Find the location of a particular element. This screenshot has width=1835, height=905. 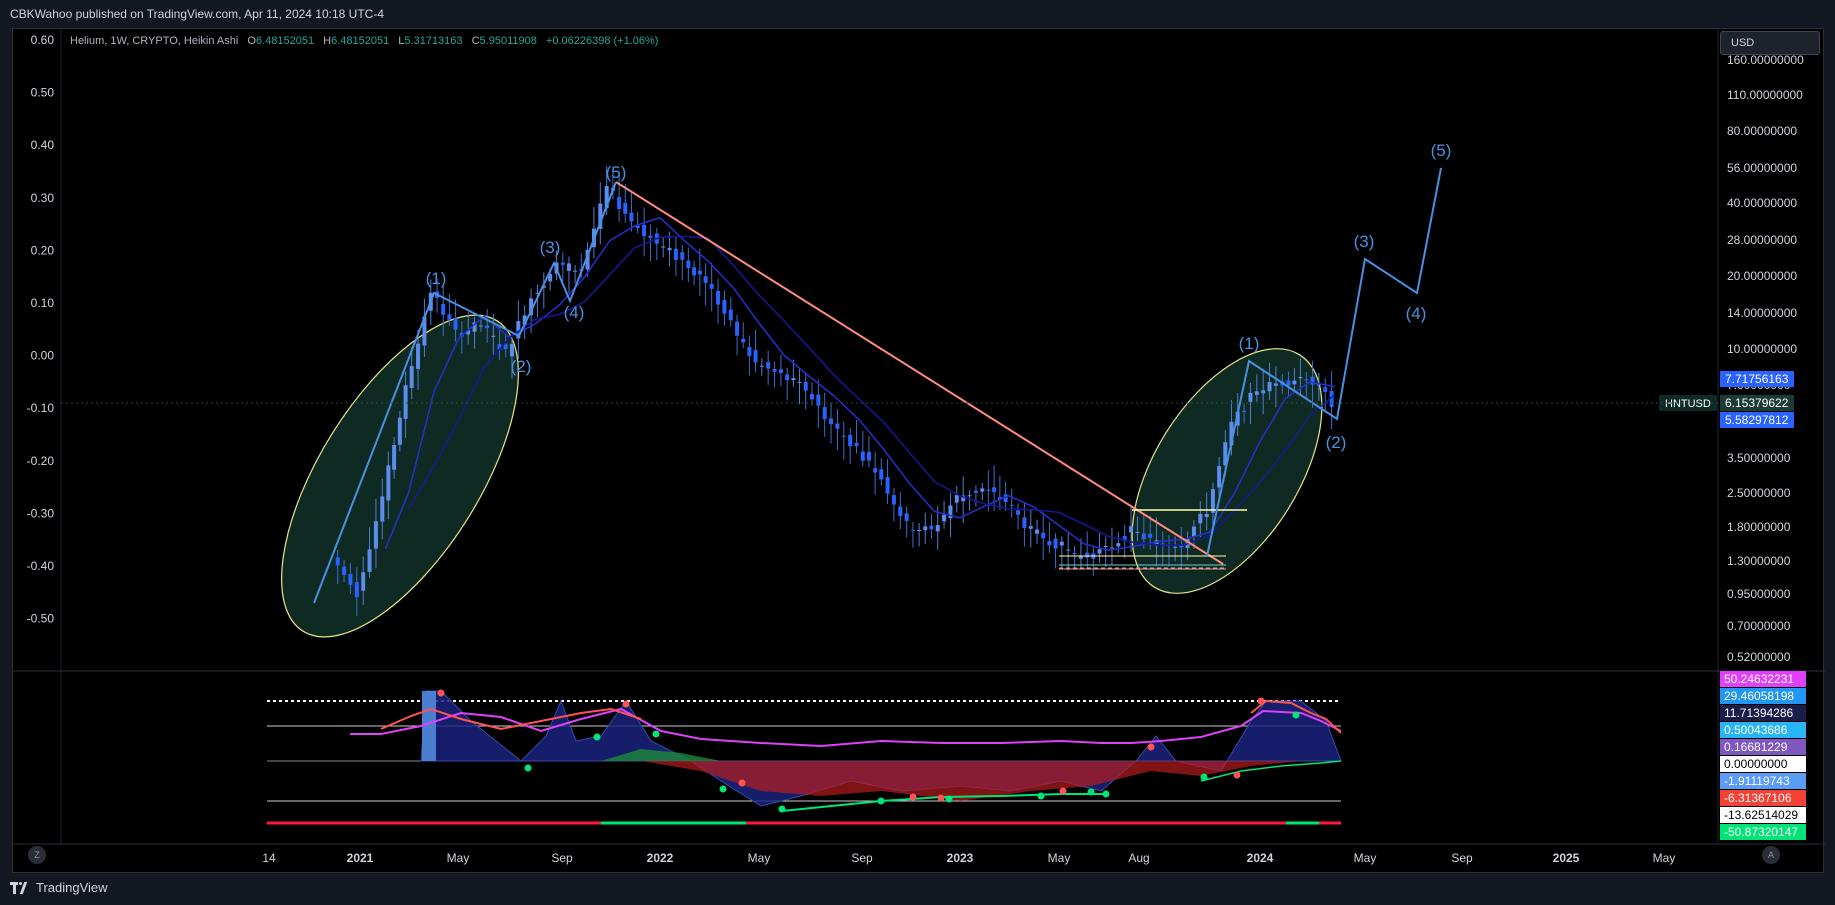

wave-label: (5) is located at coordinates (616, 172).